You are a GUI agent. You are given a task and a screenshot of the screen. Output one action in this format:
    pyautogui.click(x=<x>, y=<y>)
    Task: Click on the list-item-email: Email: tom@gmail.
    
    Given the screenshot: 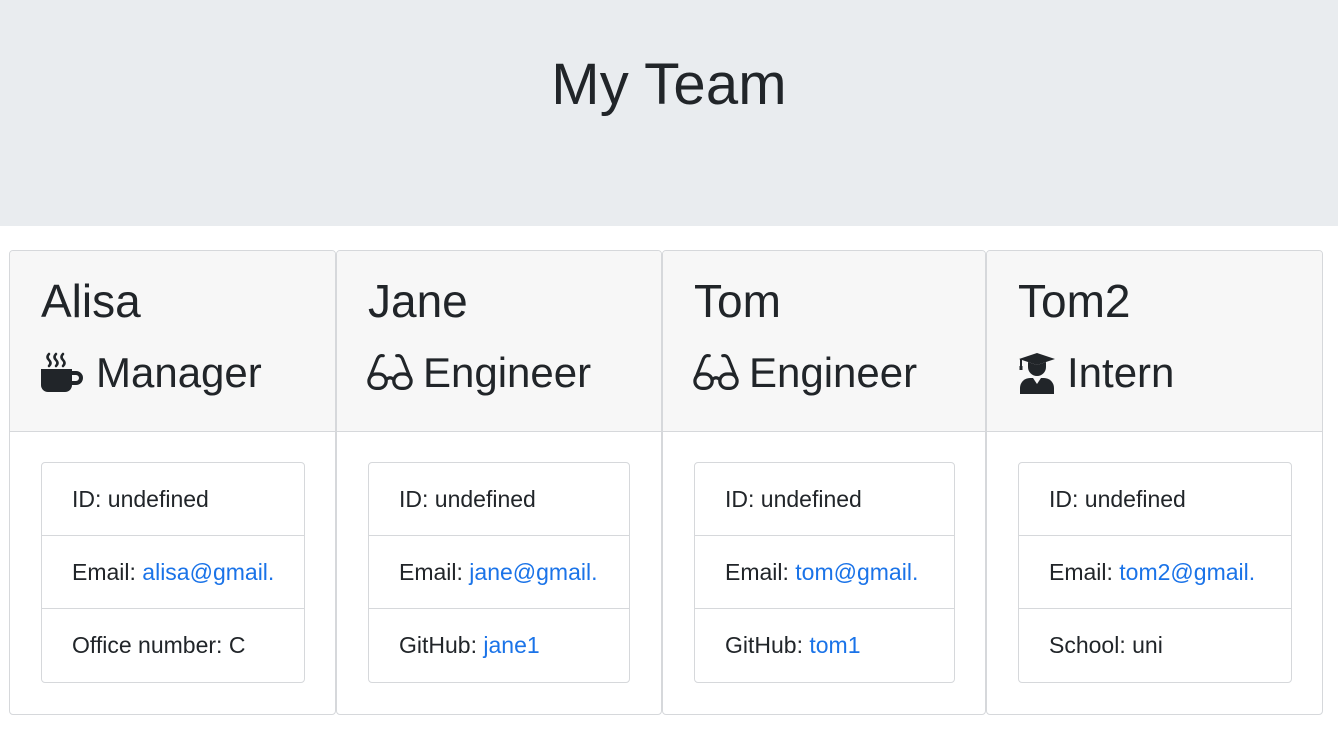 What is the action you would take?
    pyautogui.click(x=824, y=572)
    